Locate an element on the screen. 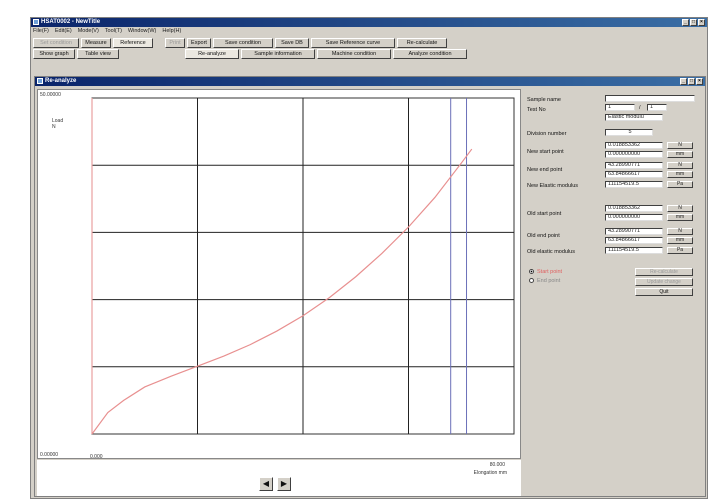 The height and width of the screenshot is (499, 716). menu-file: File(F) is located at coordinates (41, 31).